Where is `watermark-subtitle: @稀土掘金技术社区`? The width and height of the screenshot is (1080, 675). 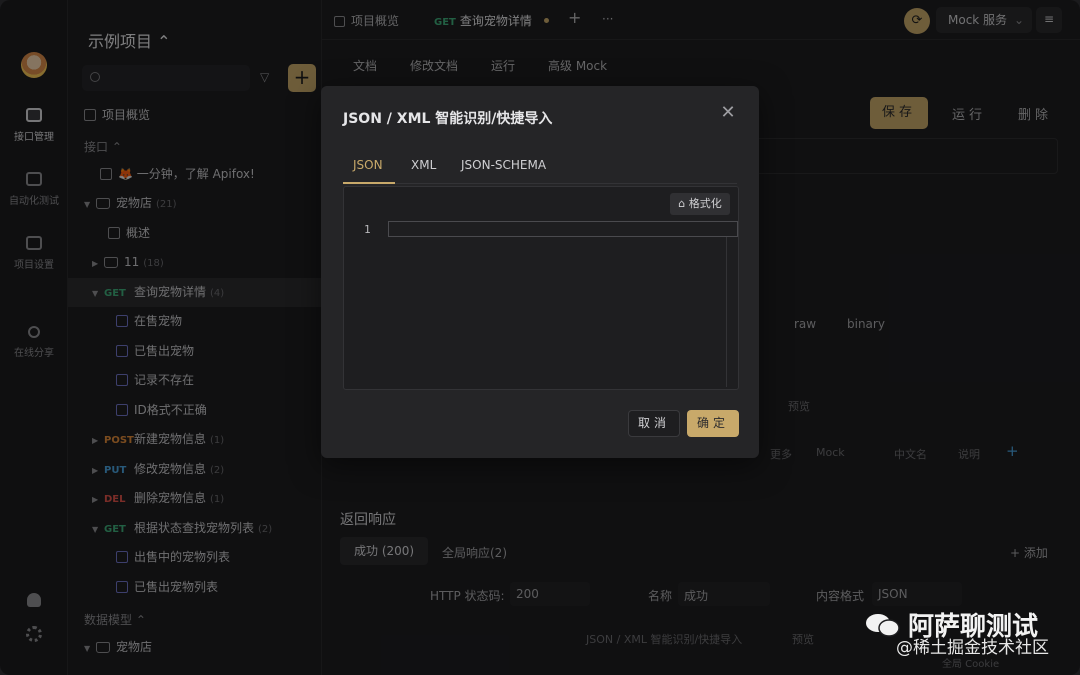
watermark-subtitle: @稀土掘金技术社区 is located at coordinates (972, 648).